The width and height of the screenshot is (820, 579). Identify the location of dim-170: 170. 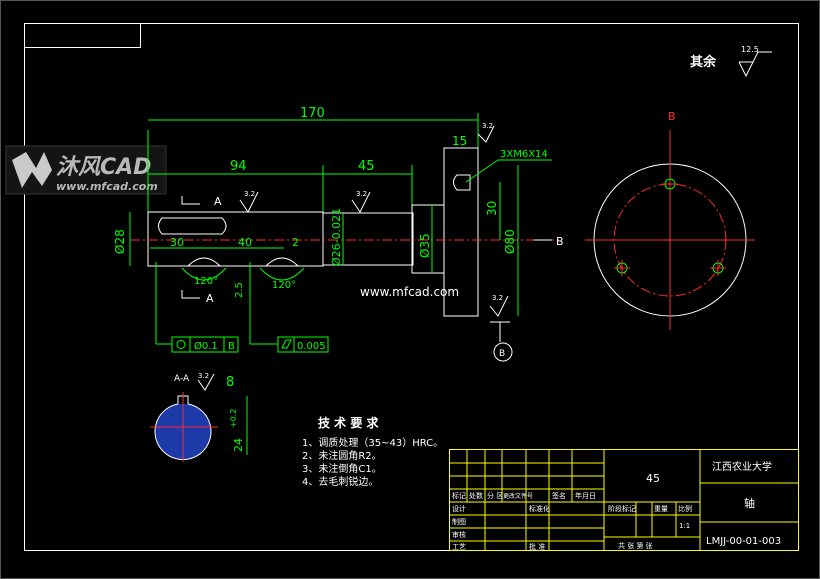
(312, 113).